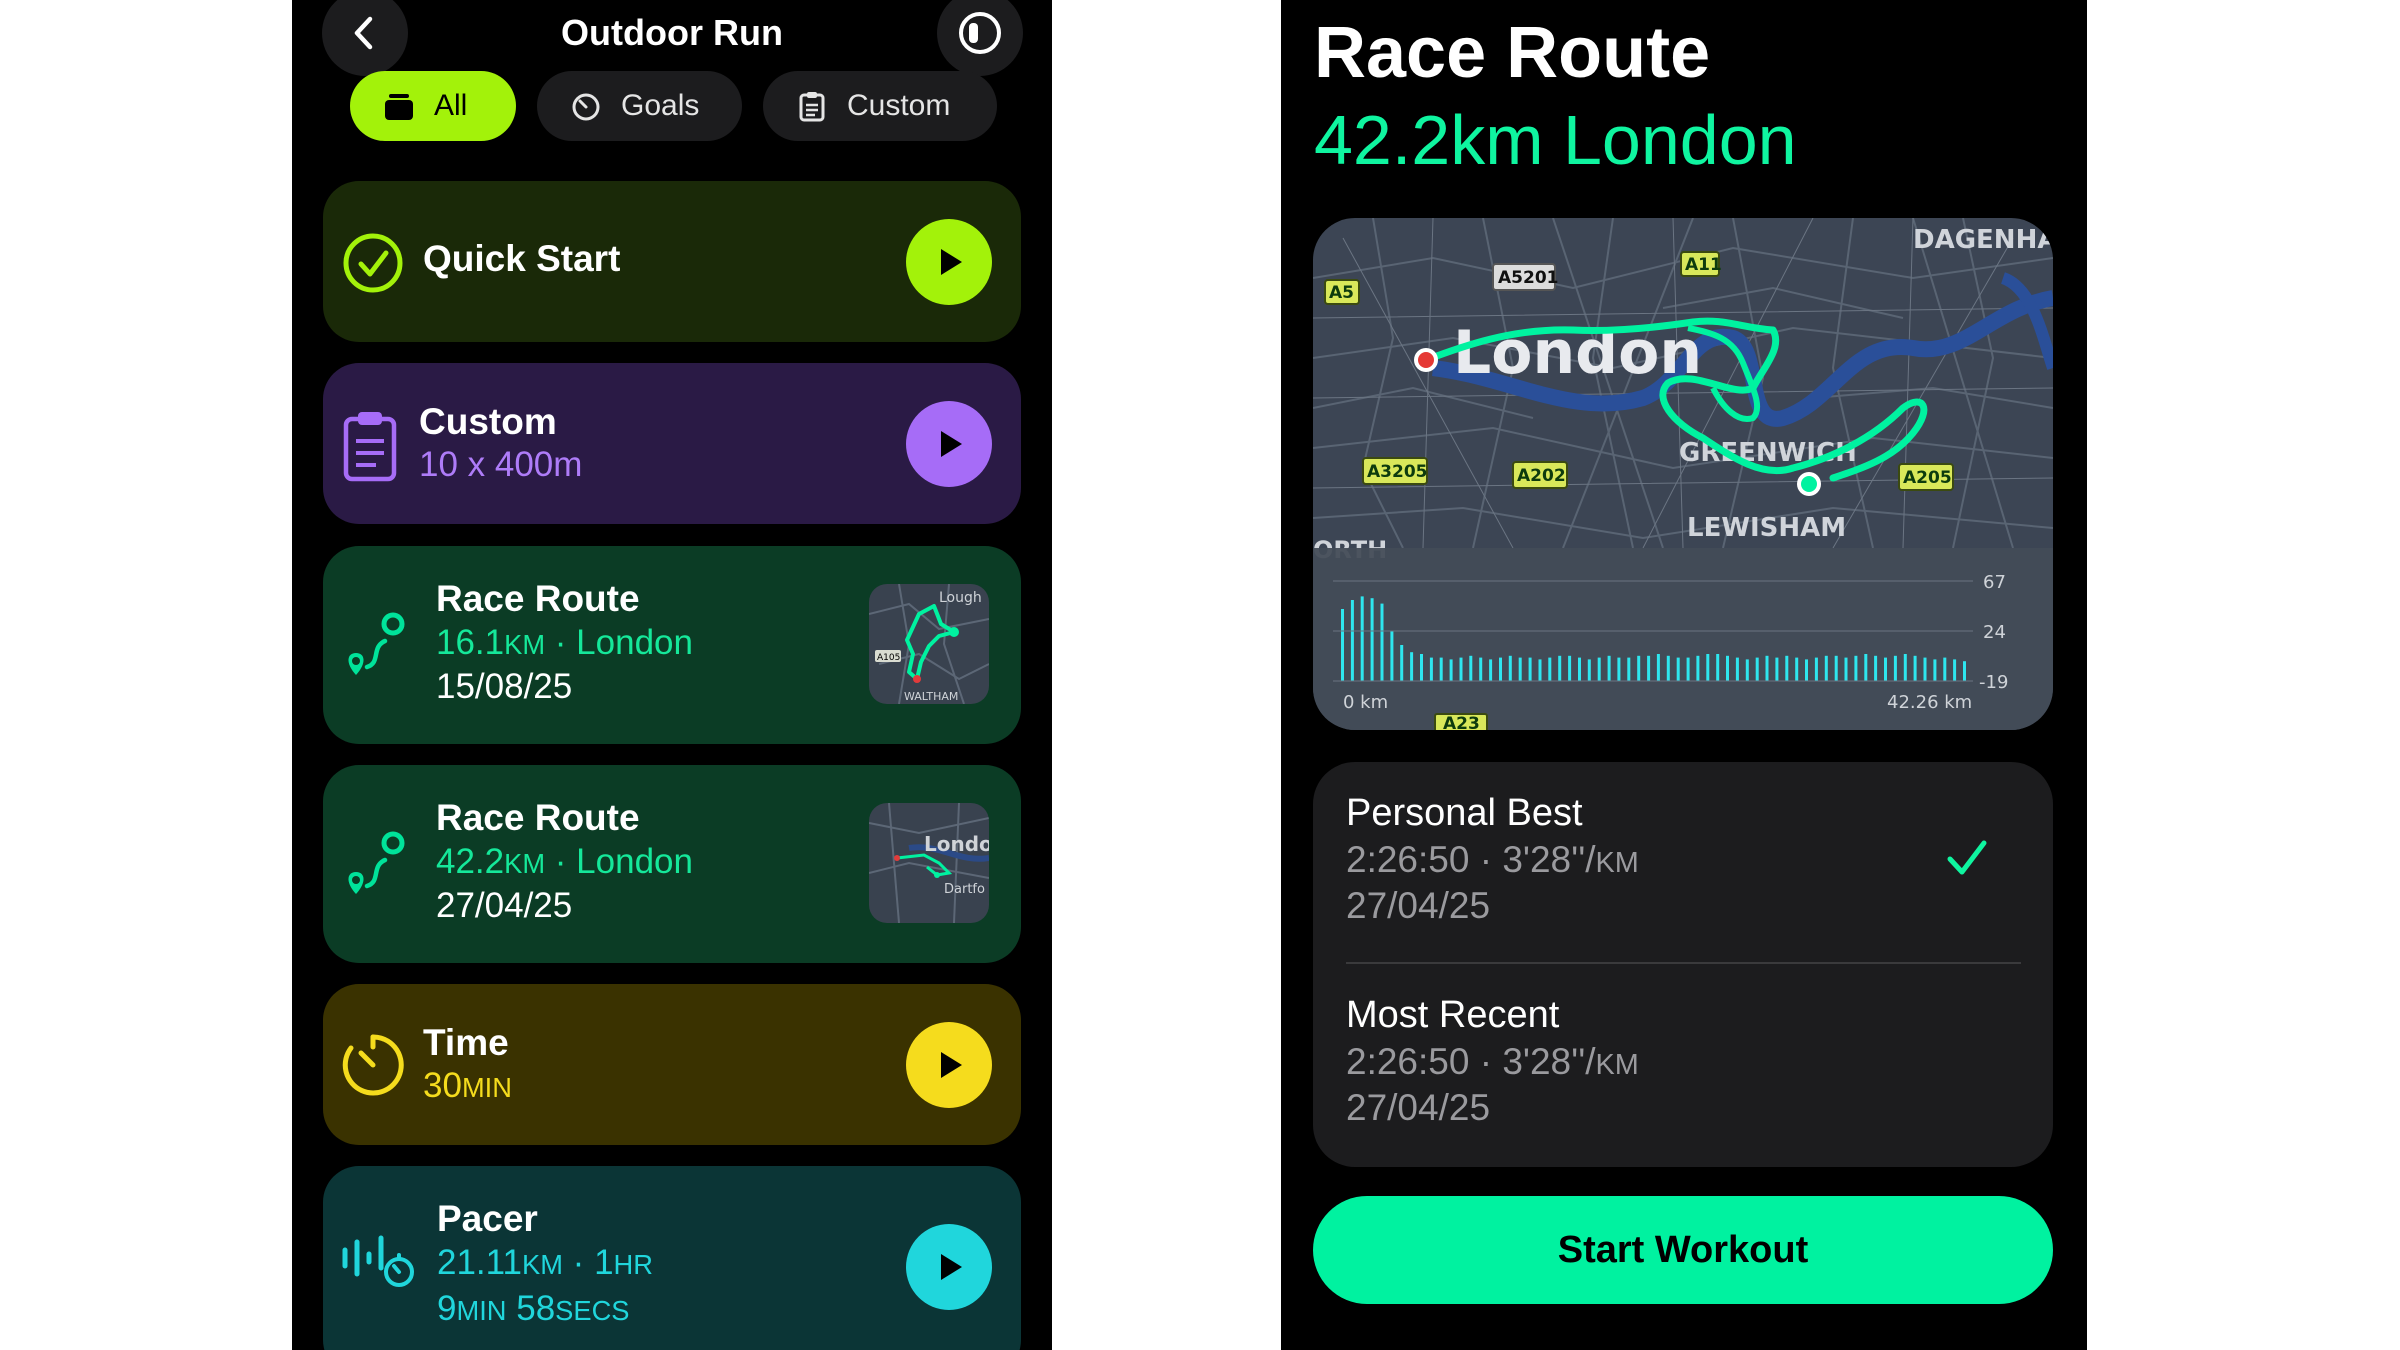 This screenshot has width=2400, height=1350. What do you see at coordinates (1453, 1015) in the screenshot?
I see `most-recent-title: Most Recent` at bounding box center [1453, 1015].